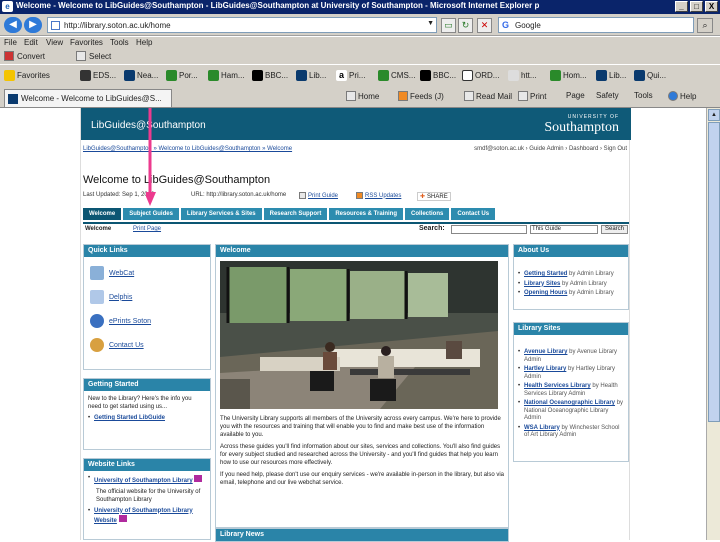 The width and height of the screenshot is (720, 542). What do you see at coordinates (150, 345) in the screenshot?
I see `quicklink-contact: Contact Us` at bounding box center [150, 345].